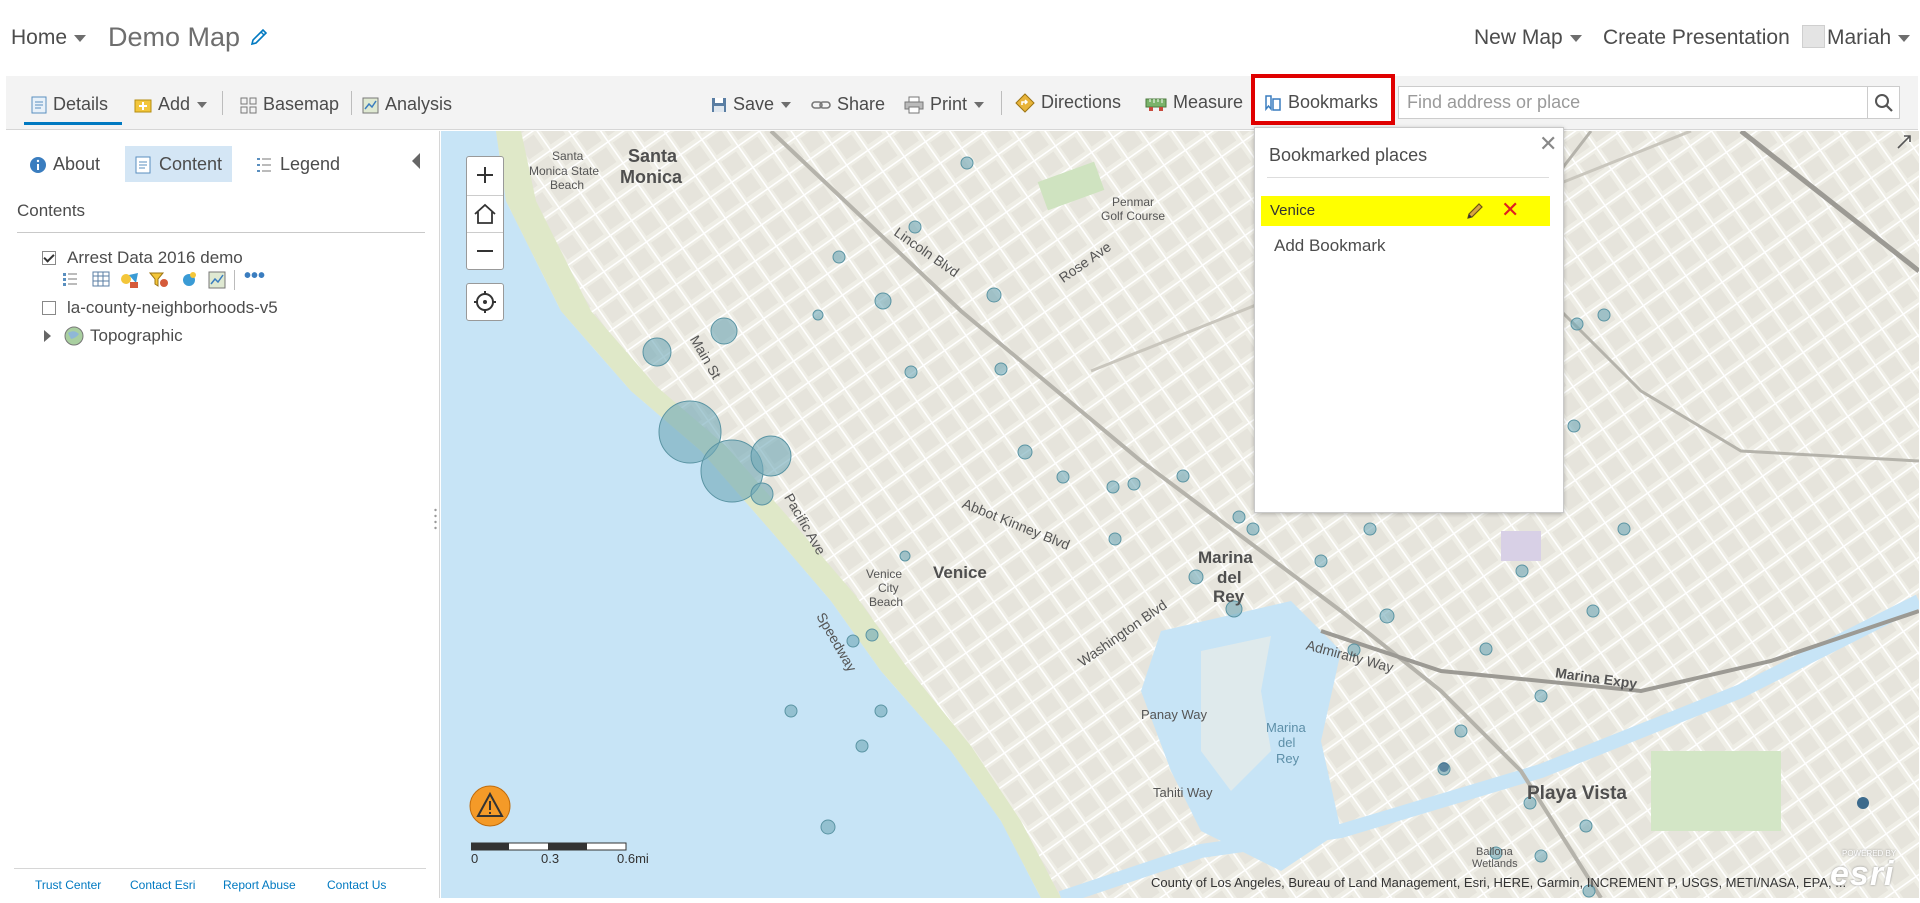  I want to click on esri-logo: esri, so click(1862, 874).